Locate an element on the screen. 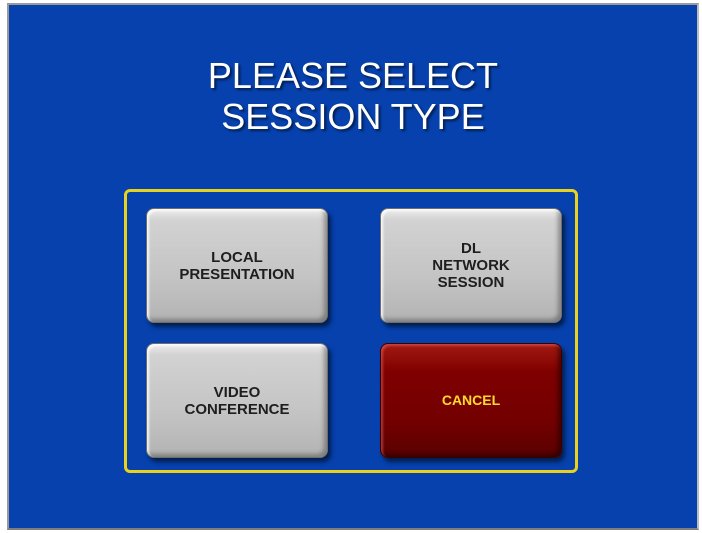  video-conference-label-line-2: CONFERENCE is located at coordinates (237, 409).